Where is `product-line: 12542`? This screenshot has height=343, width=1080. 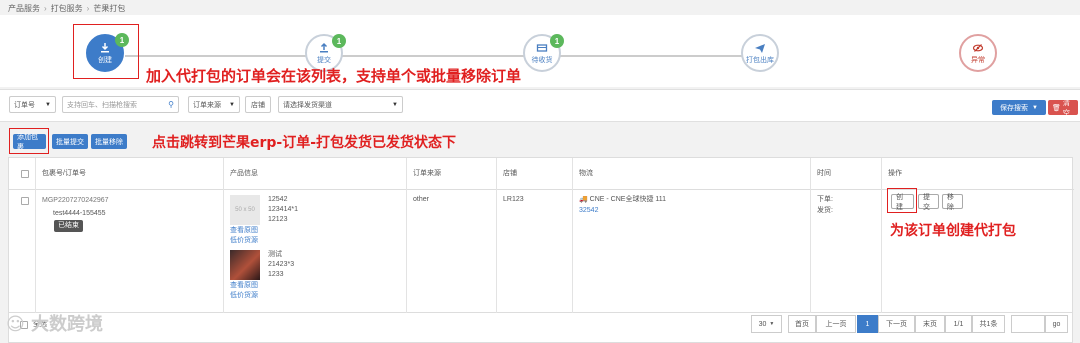
product-line: 12542 is located at coordinates (278, 199).